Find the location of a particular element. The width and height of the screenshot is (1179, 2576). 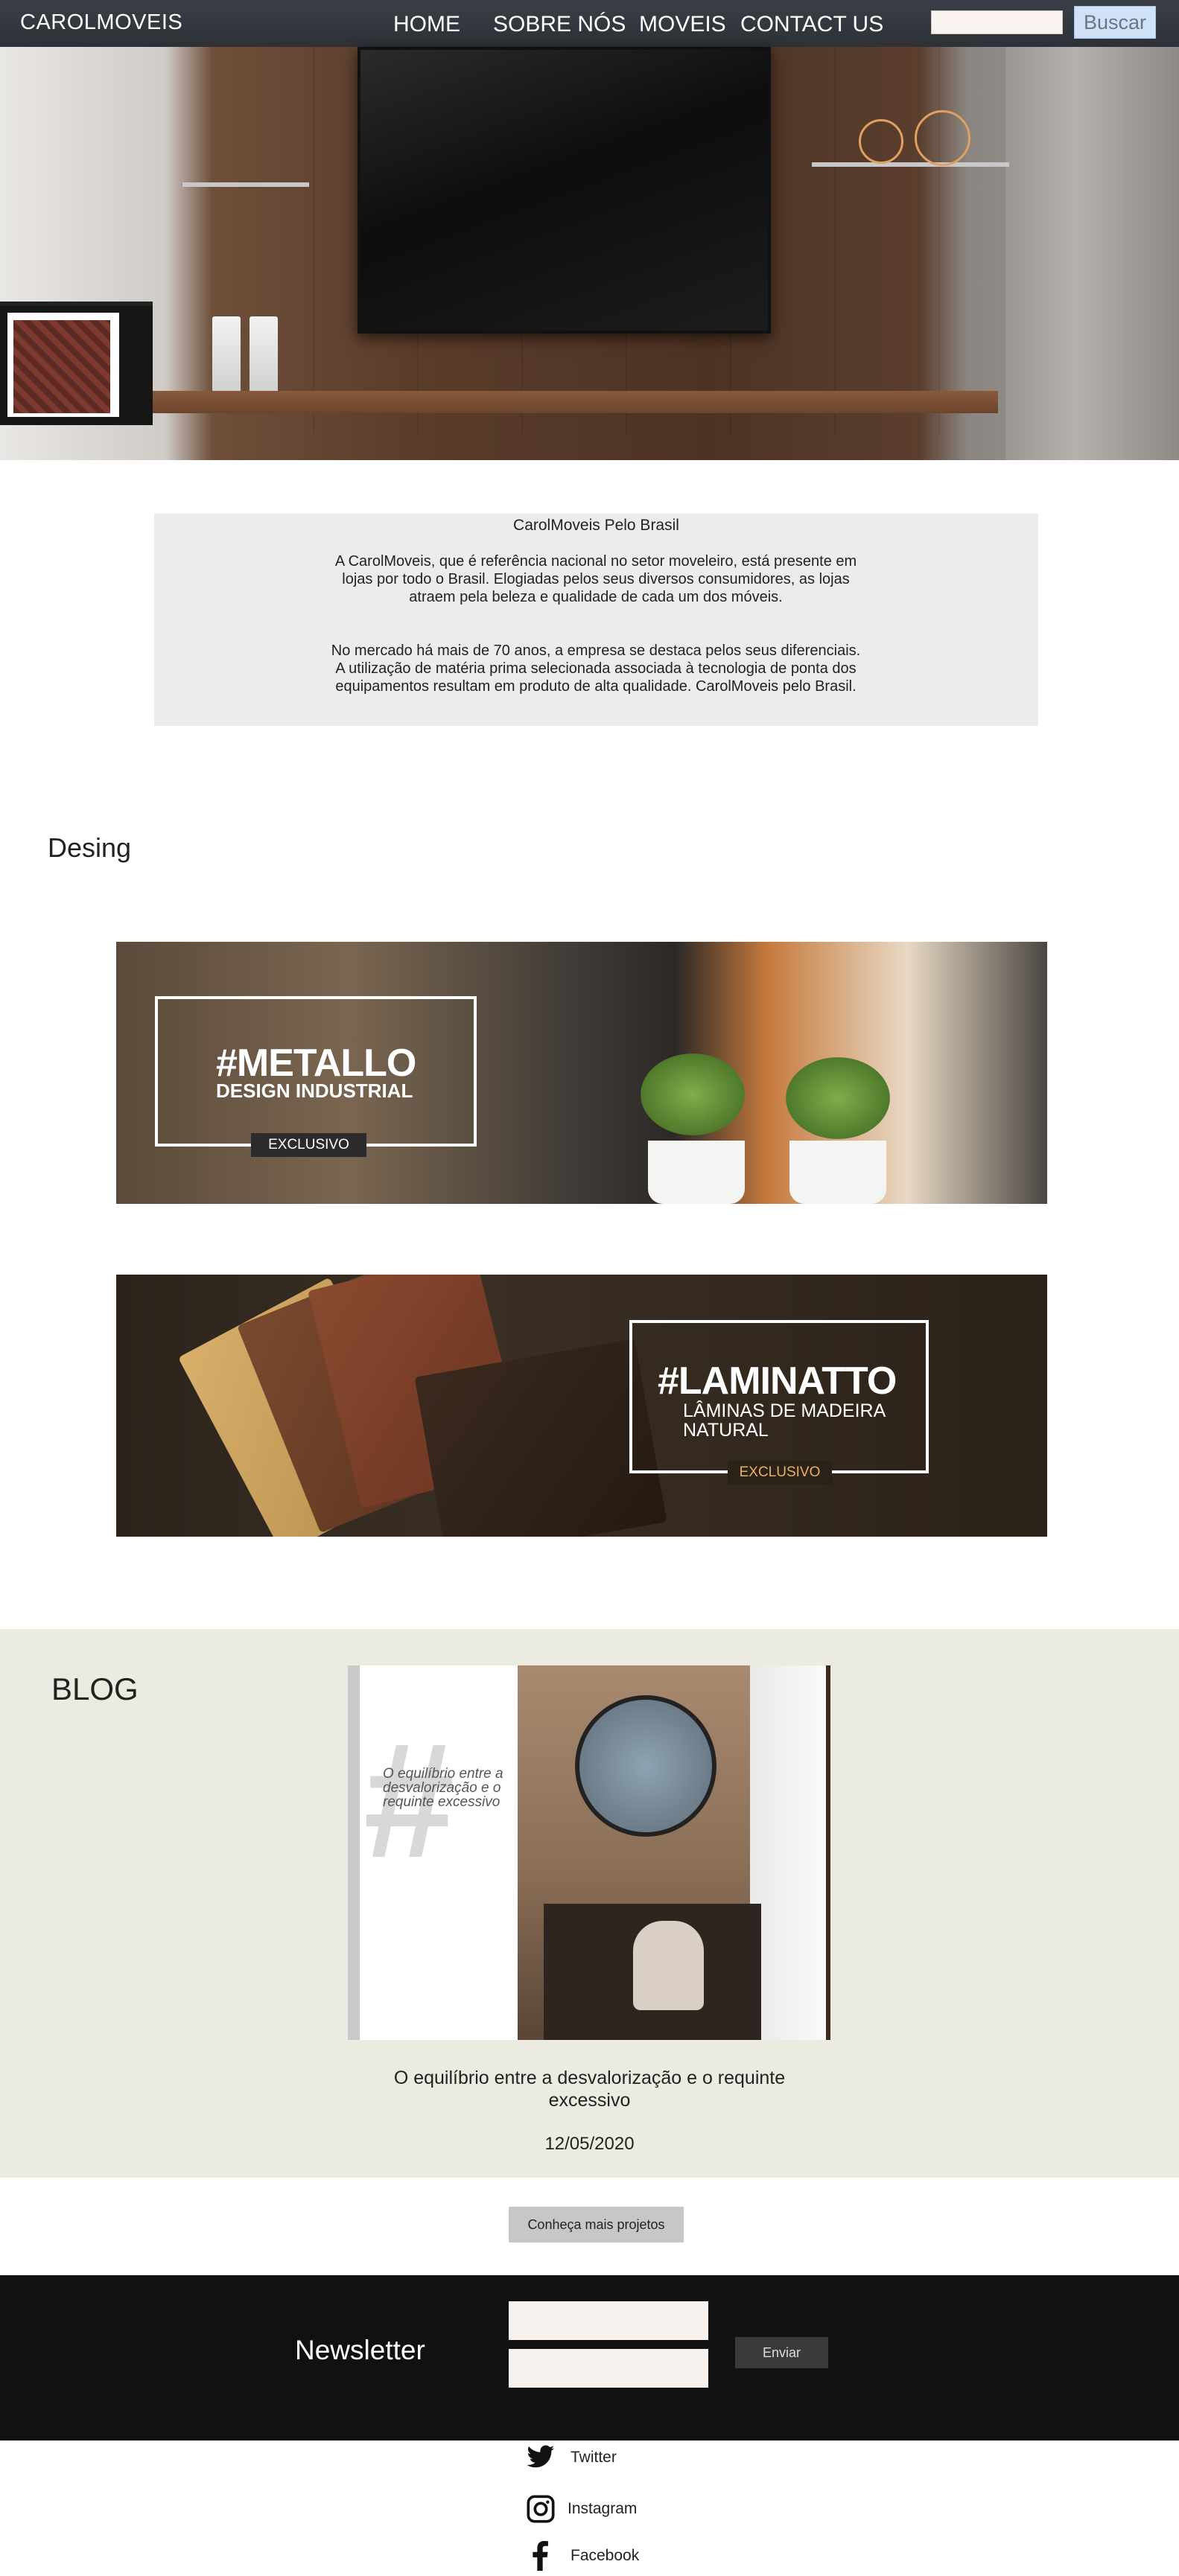

social-instagram-link: Instagram is located at coordinates (581, 2509).